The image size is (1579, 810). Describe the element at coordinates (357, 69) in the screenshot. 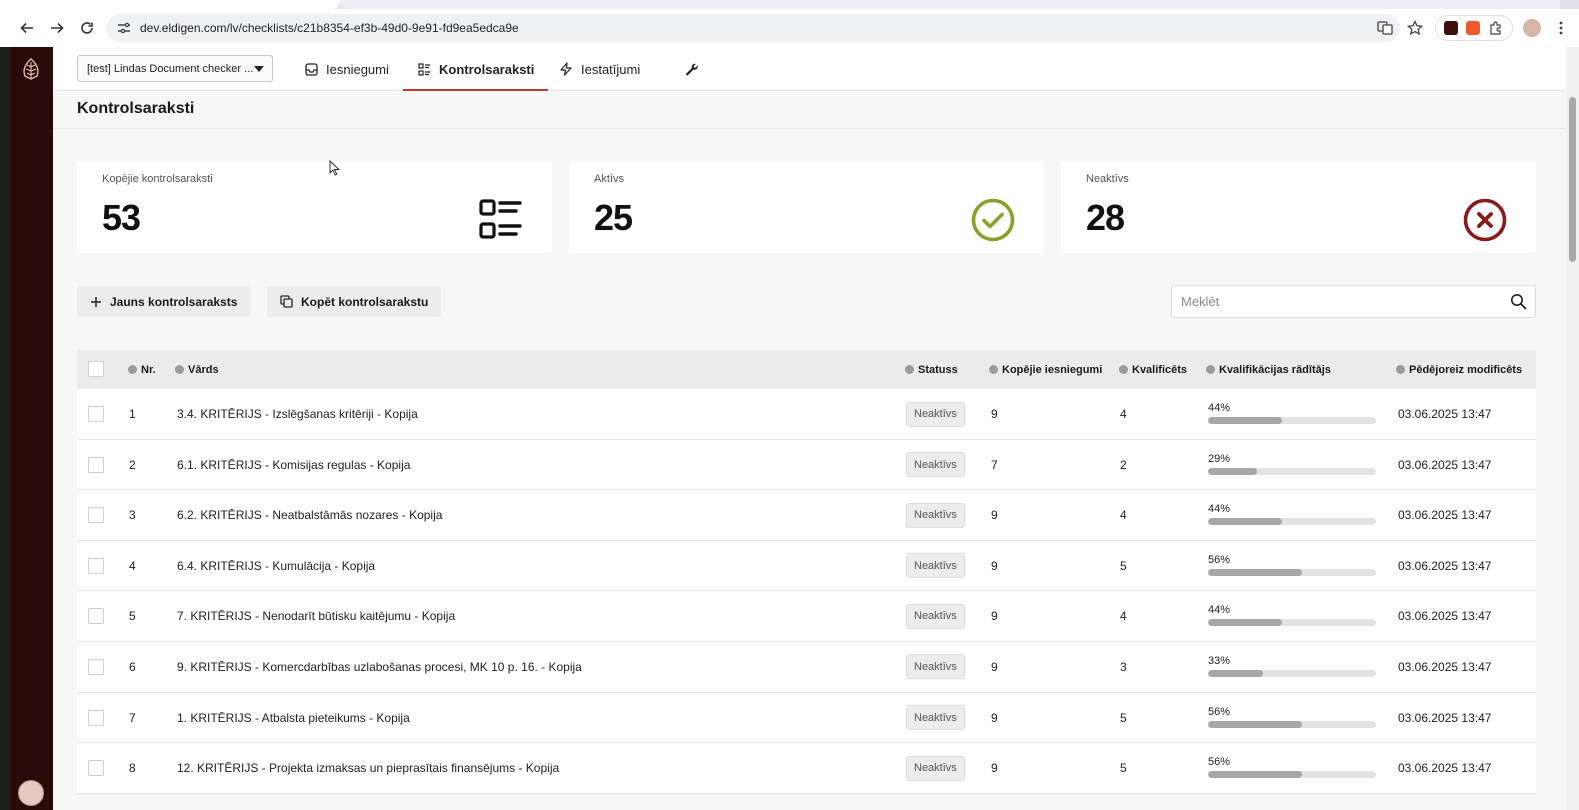

I see `tab-label: Iesniegumi` at that location.